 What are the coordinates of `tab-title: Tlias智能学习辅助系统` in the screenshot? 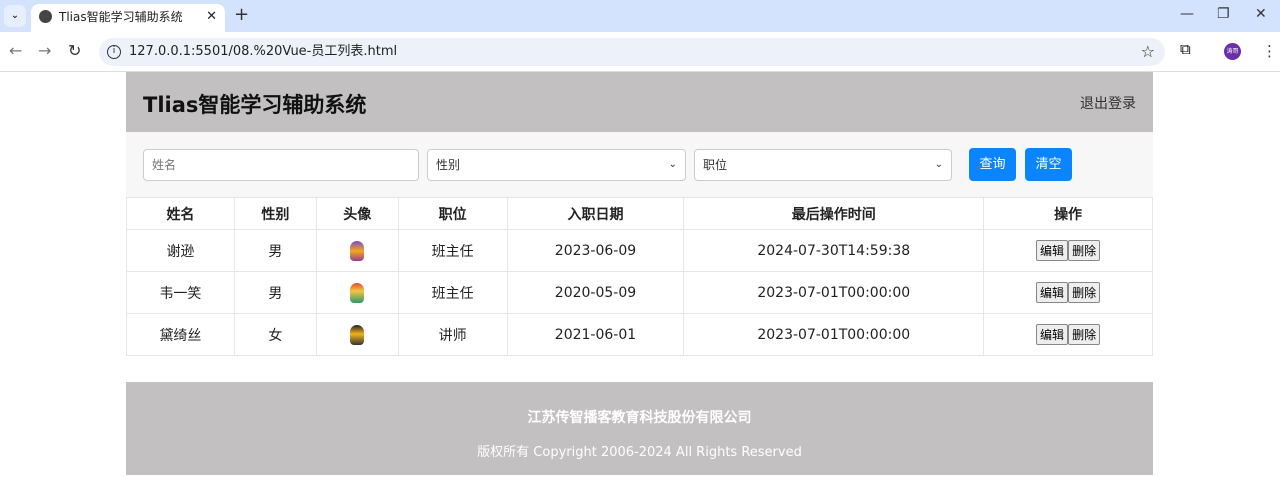 It's located at (121, 17).